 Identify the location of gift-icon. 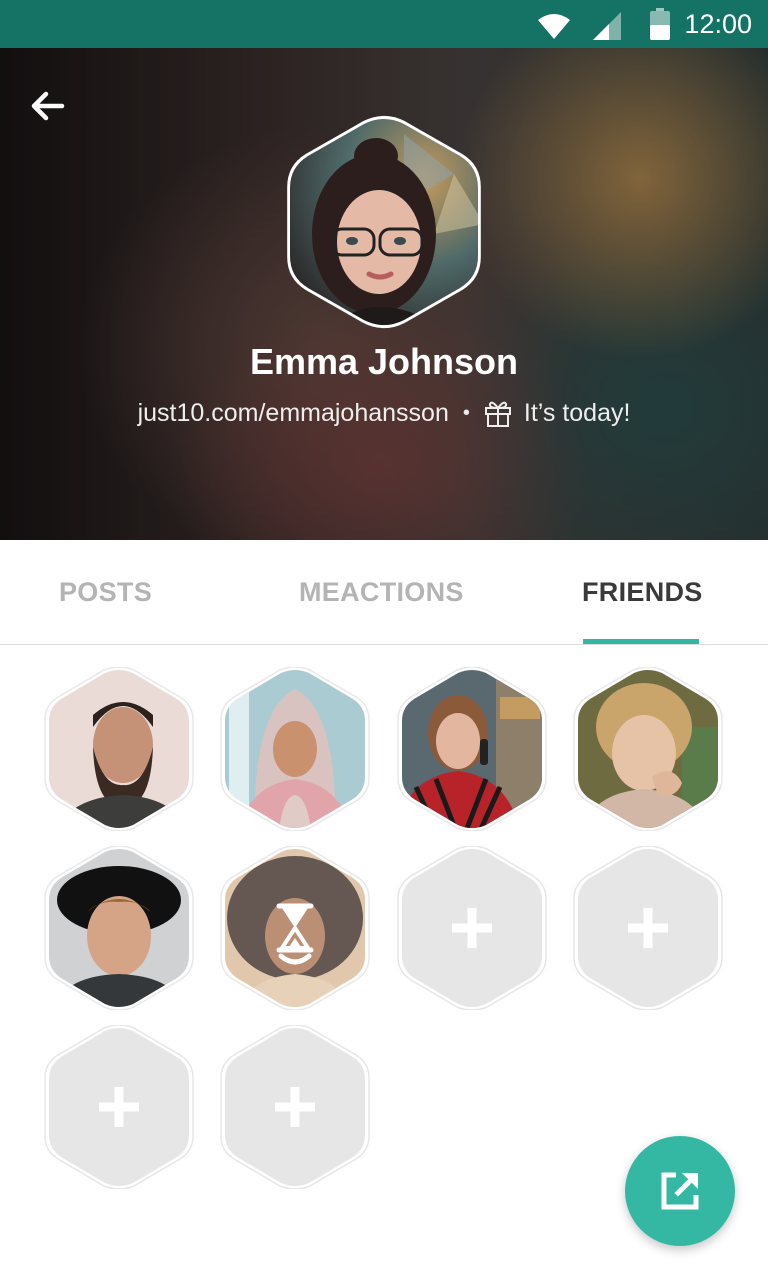
(497, 414).